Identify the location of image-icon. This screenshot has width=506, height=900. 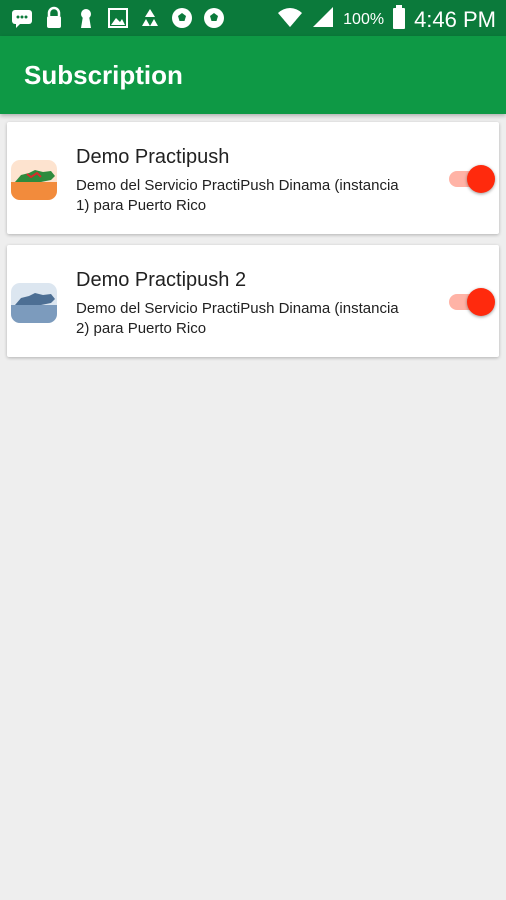
(118, 18).